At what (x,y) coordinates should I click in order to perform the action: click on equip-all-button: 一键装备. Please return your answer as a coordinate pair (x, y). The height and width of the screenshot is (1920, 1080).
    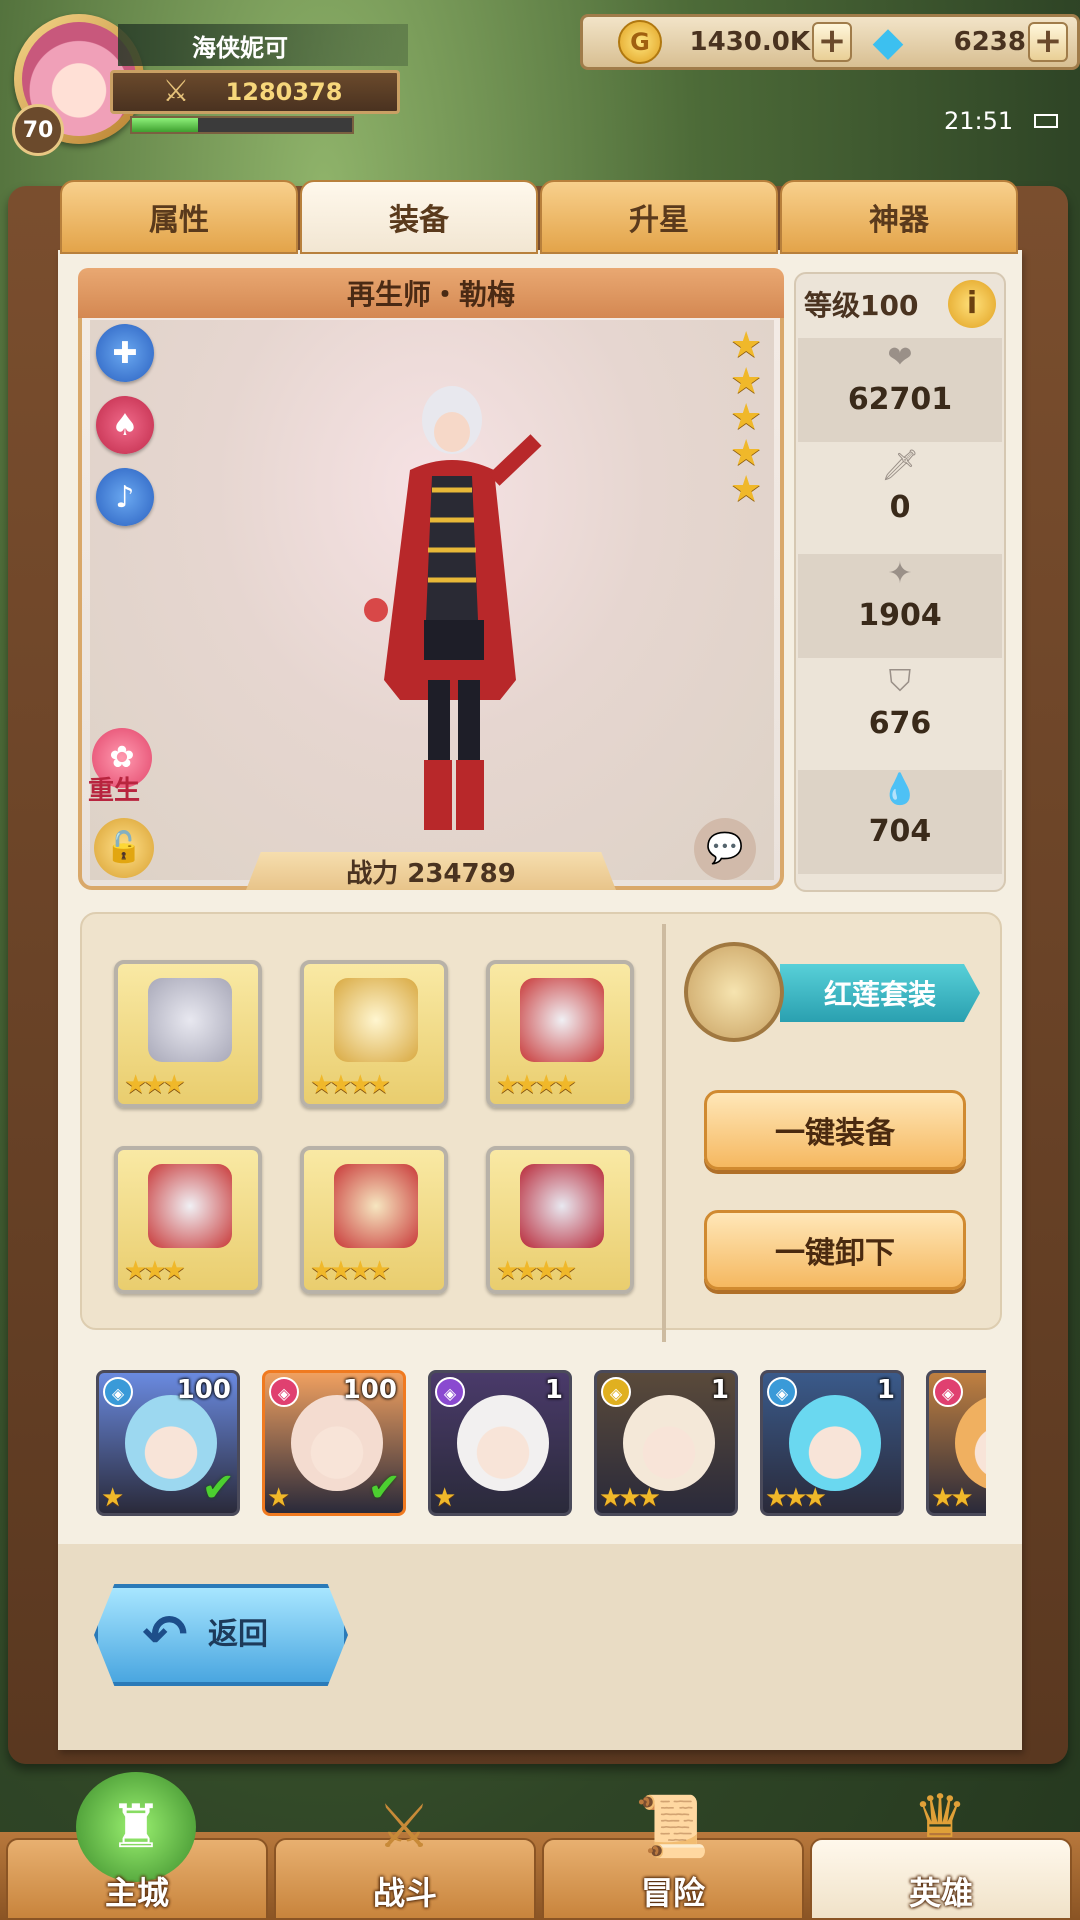
    Looking at the image, I should click on (835, 1130).